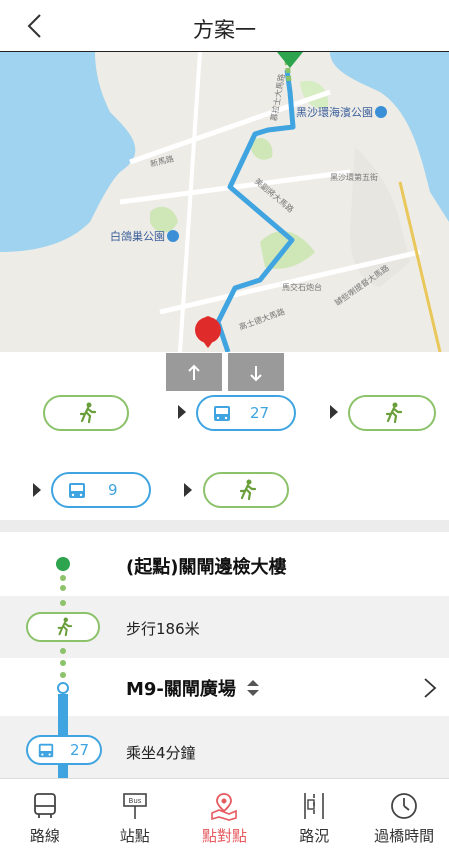  Describe the element at coordinates (314, 836) in the screenshot. I see `nav-label: 路況` at that location.